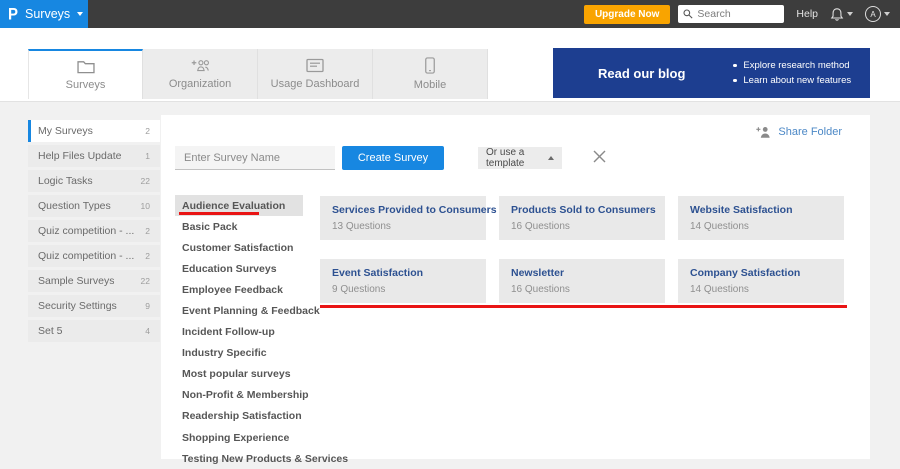 This screenshot has width=900, height=469. I want to click on sidebar-item-quiz-competition-1: Quiz competition - ... 2, so click(94, 231).